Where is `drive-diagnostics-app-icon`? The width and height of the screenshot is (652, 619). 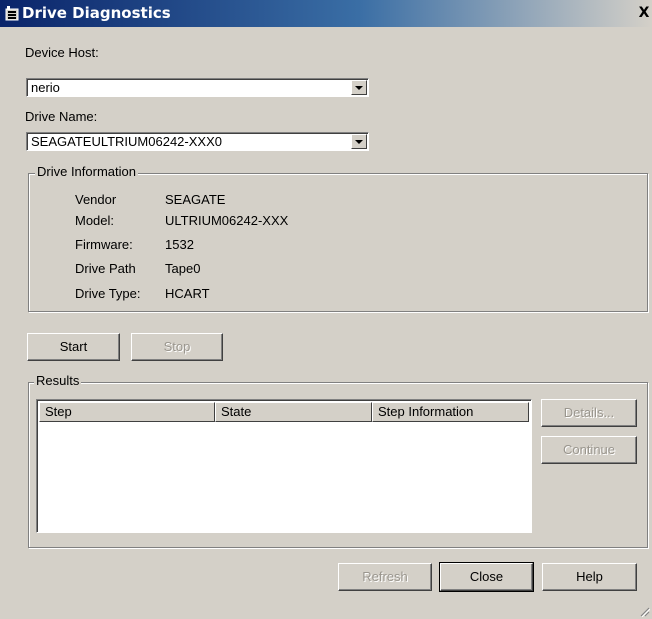
drive-diagnostics-app-icon is located at coordinates (12, 13).